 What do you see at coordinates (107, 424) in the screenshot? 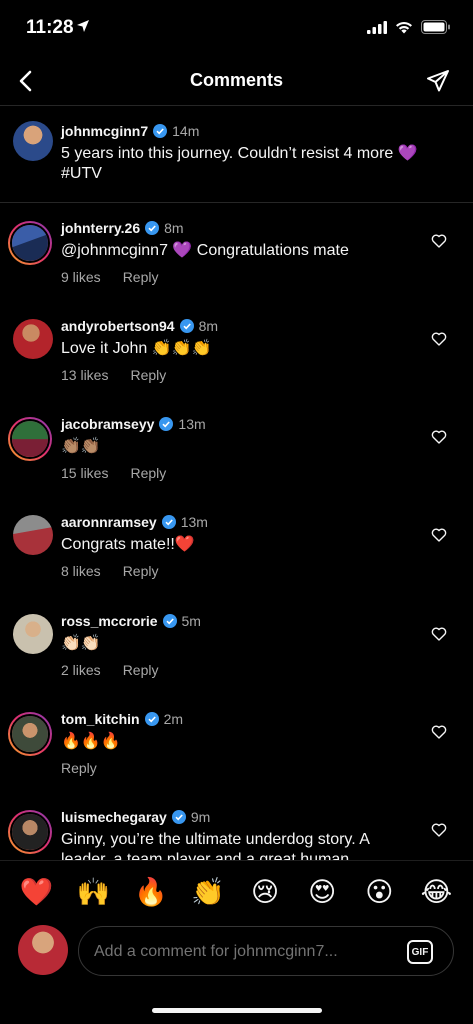
I see `username: jacobramseyy` at bounding box center [107, 424].